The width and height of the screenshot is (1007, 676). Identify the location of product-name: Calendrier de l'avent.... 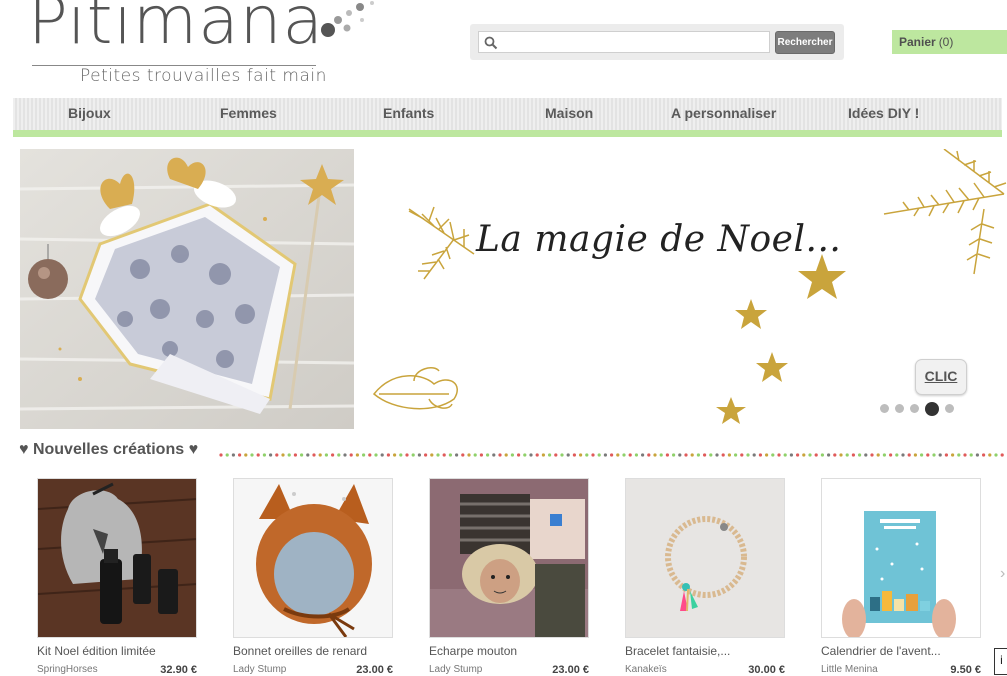
(881, 651).